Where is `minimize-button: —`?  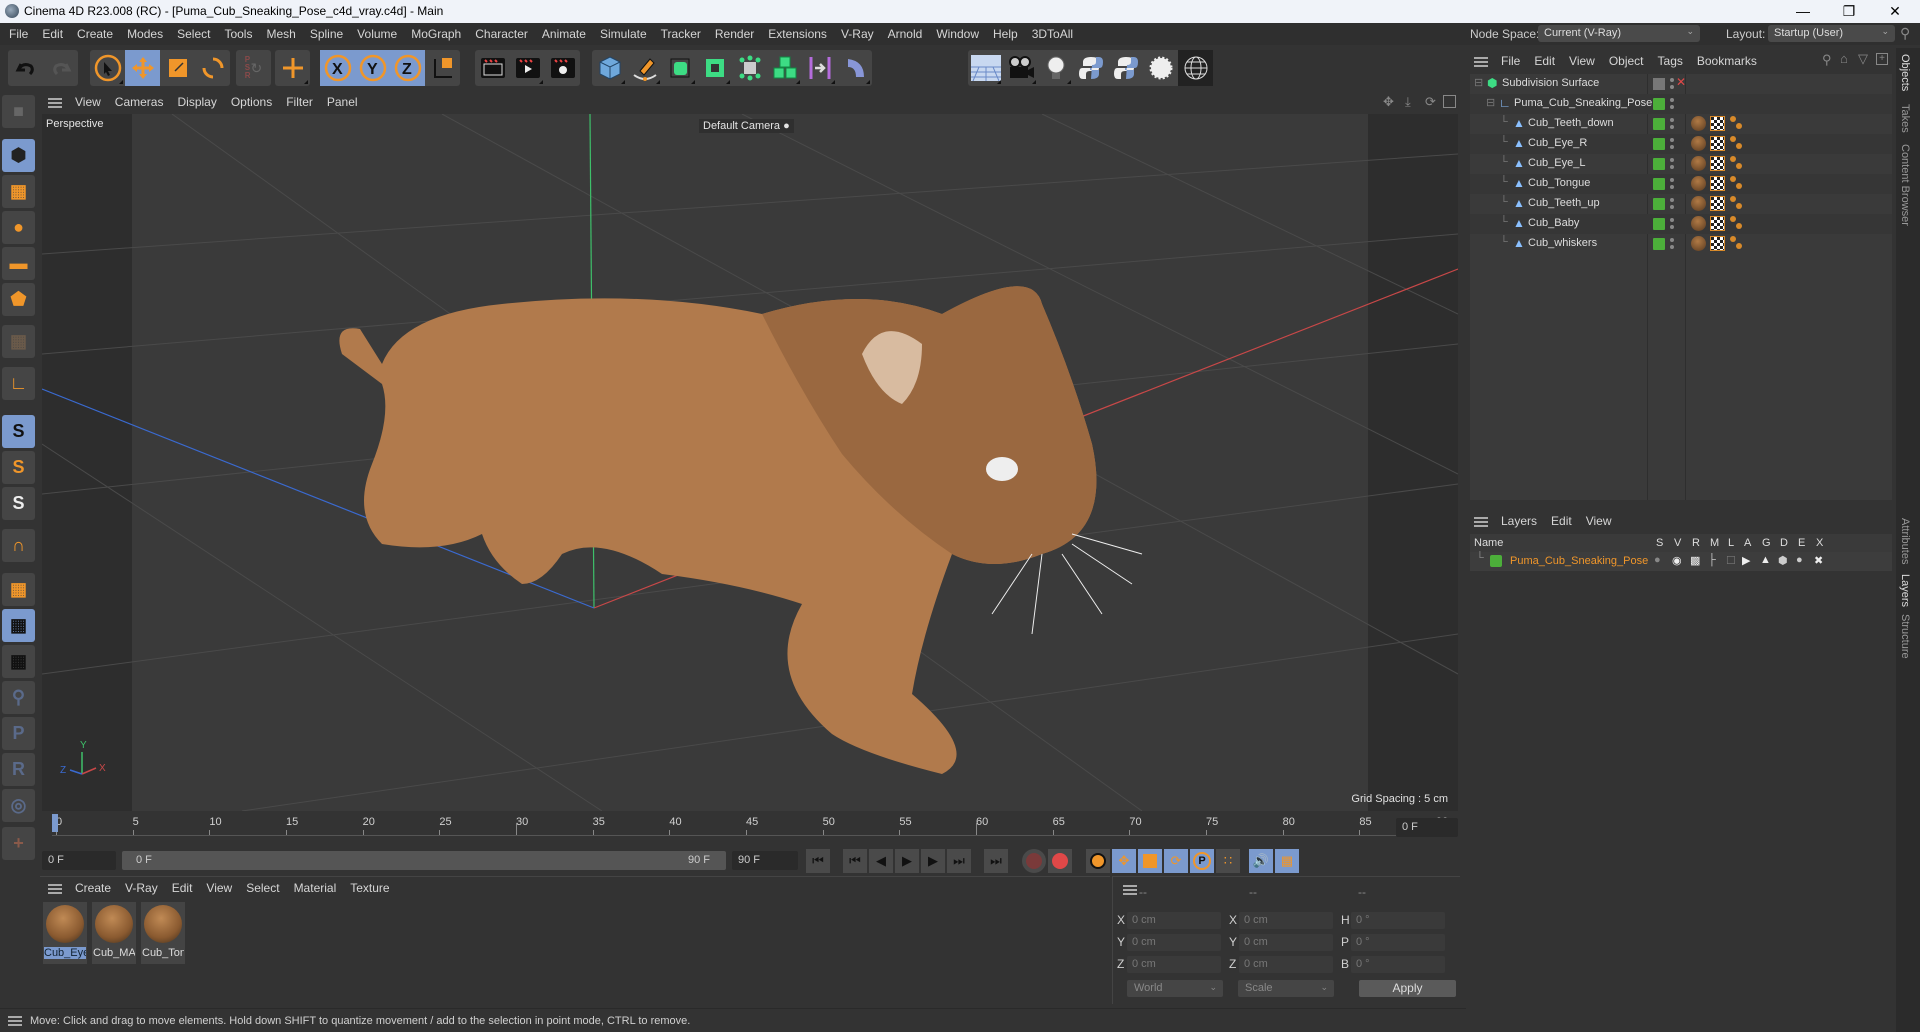
minimize-button: — is located at coordinates (1803, 11).